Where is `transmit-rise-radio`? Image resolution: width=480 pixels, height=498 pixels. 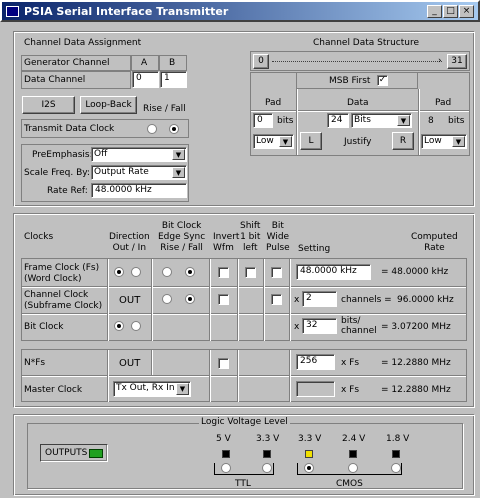
transmit-rise-radio is located at coordinates (152, 129).